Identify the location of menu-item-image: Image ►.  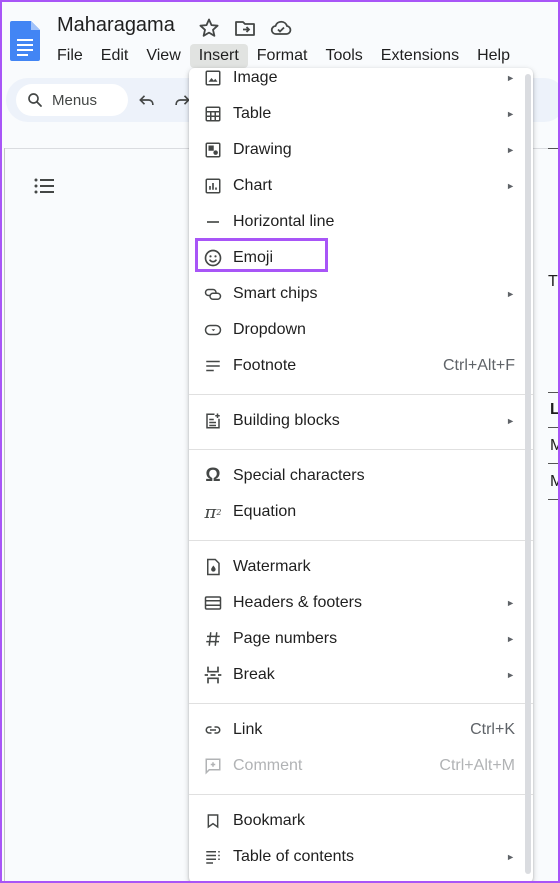
(361, 81).